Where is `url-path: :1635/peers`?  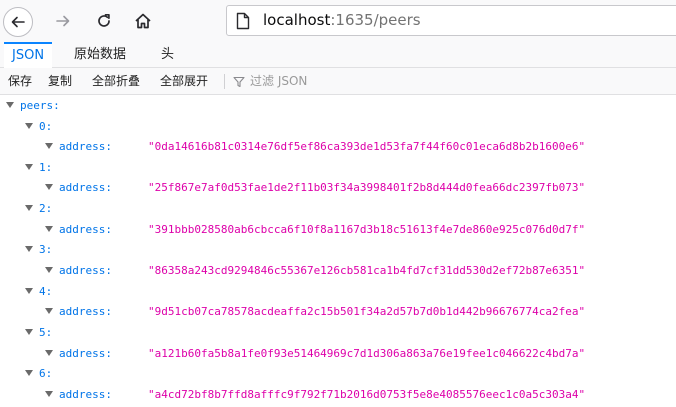
url-path: :1635/peers is located at coordinates (375, 20).